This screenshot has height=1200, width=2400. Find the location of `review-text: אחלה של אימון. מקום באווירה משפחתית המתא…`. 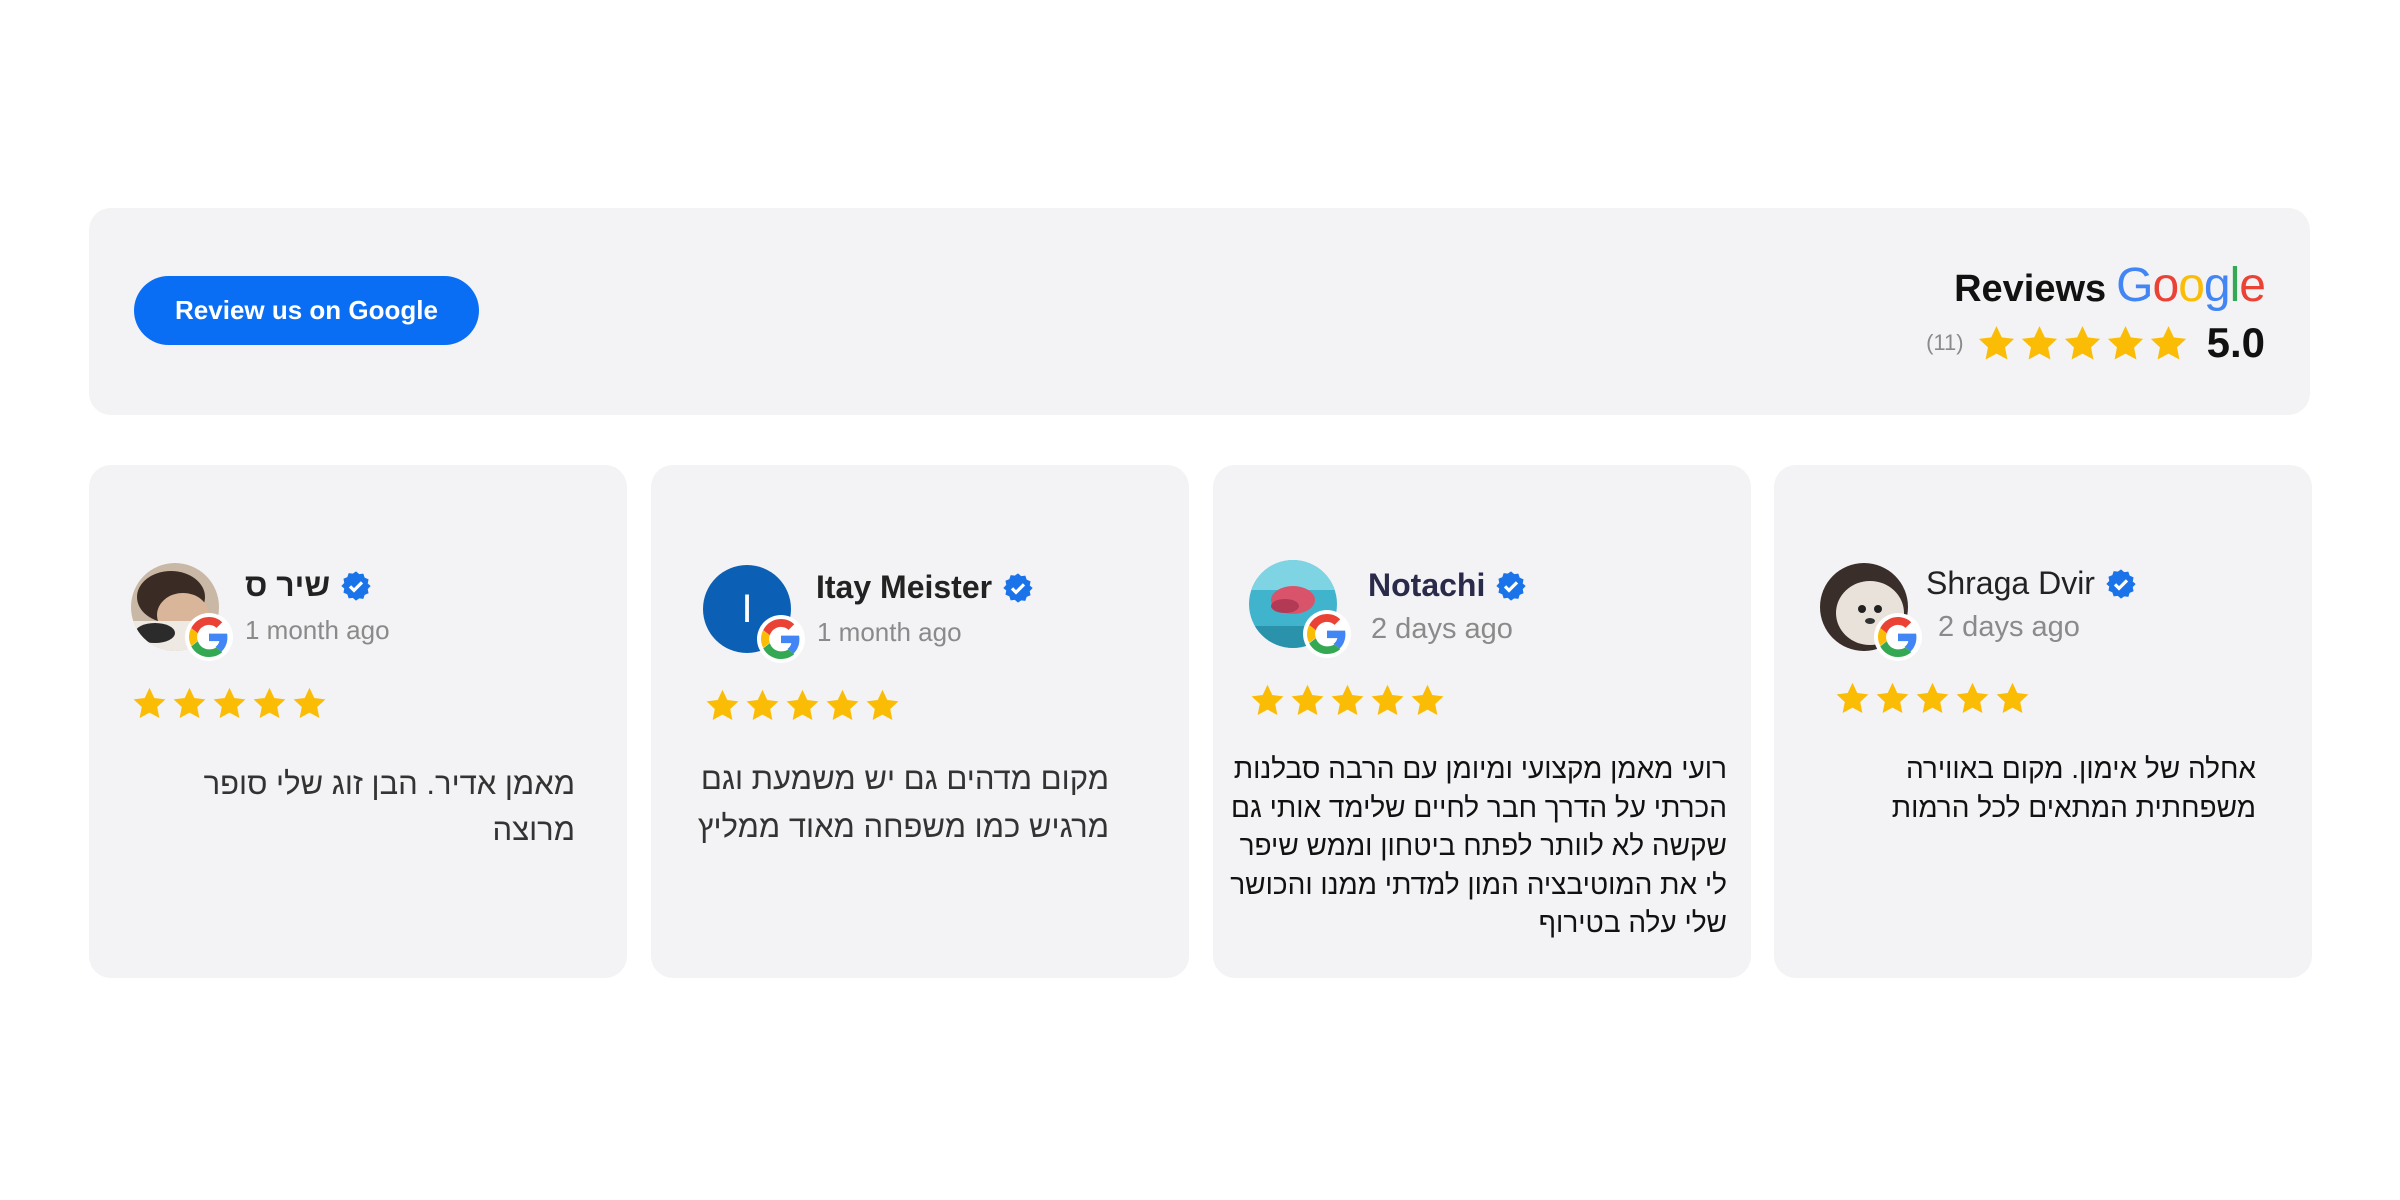

review-text: אחלה של אימון. מקום באווירה משפחתית המתא… is located at coordinates (2073, 788).